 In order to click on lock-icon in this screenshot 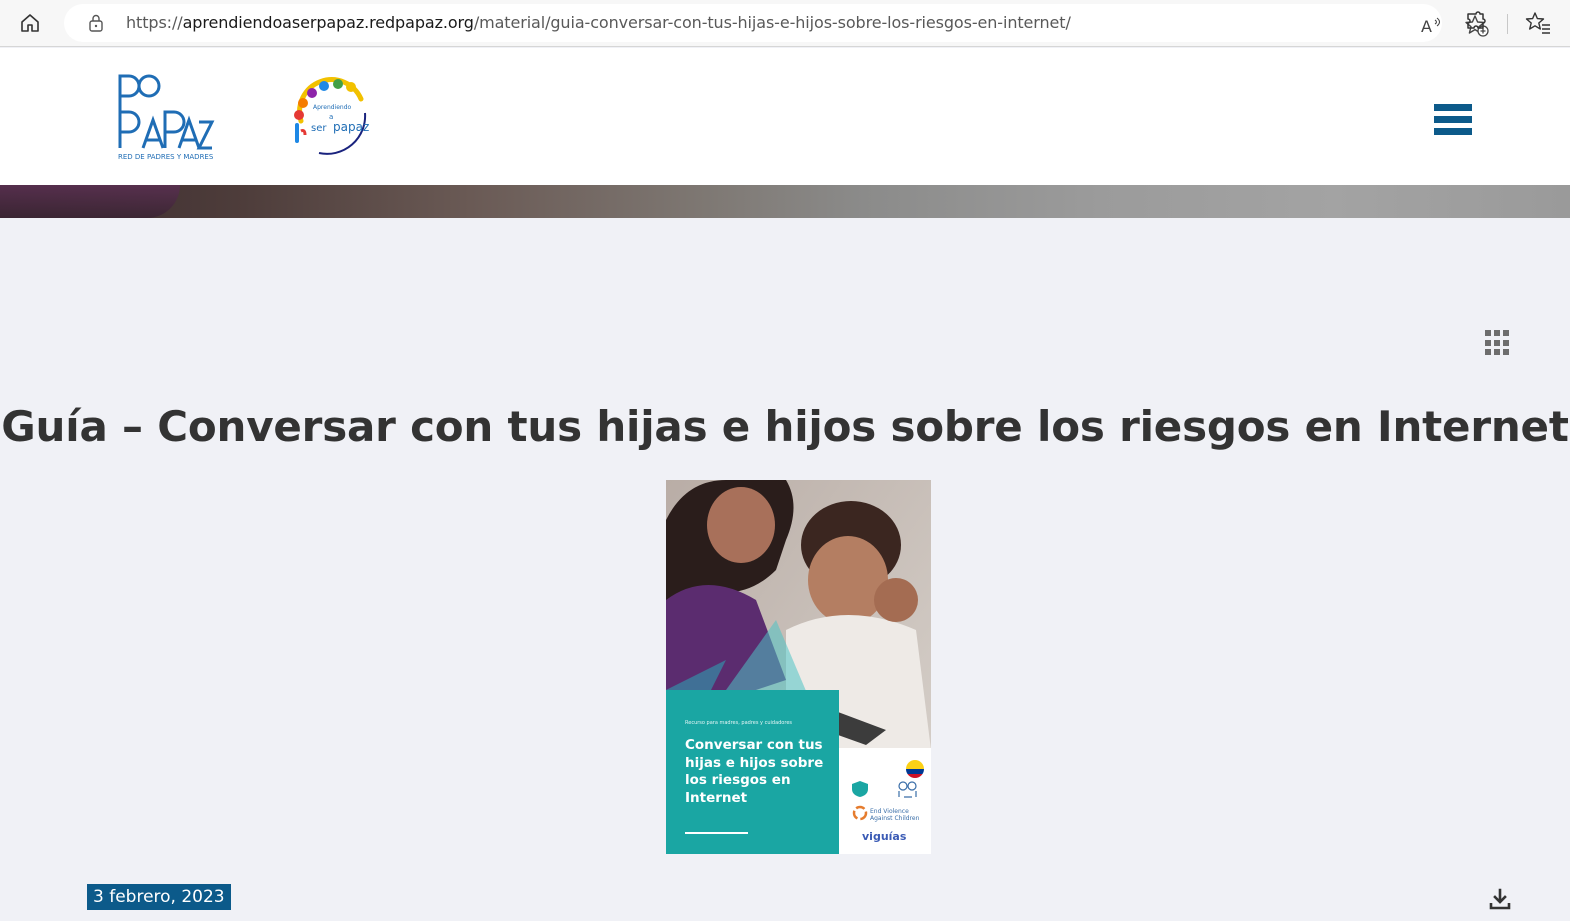, I will do `click(96, 23)`.